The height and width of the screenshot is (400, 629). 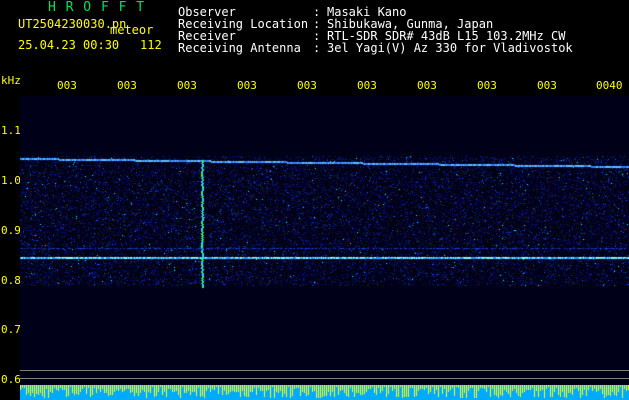 I want to click on meteor-label: meteor, so click(x=132, y=30).